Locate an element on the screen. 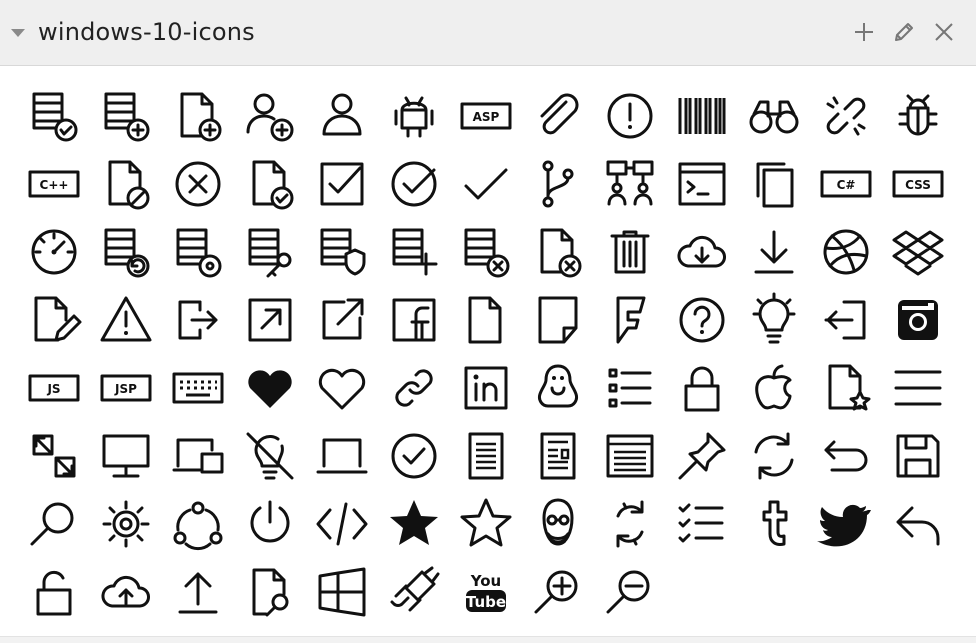 This screenshot has width=976, height=643. icon-tile-monitor is located at coordinates (126, 456).